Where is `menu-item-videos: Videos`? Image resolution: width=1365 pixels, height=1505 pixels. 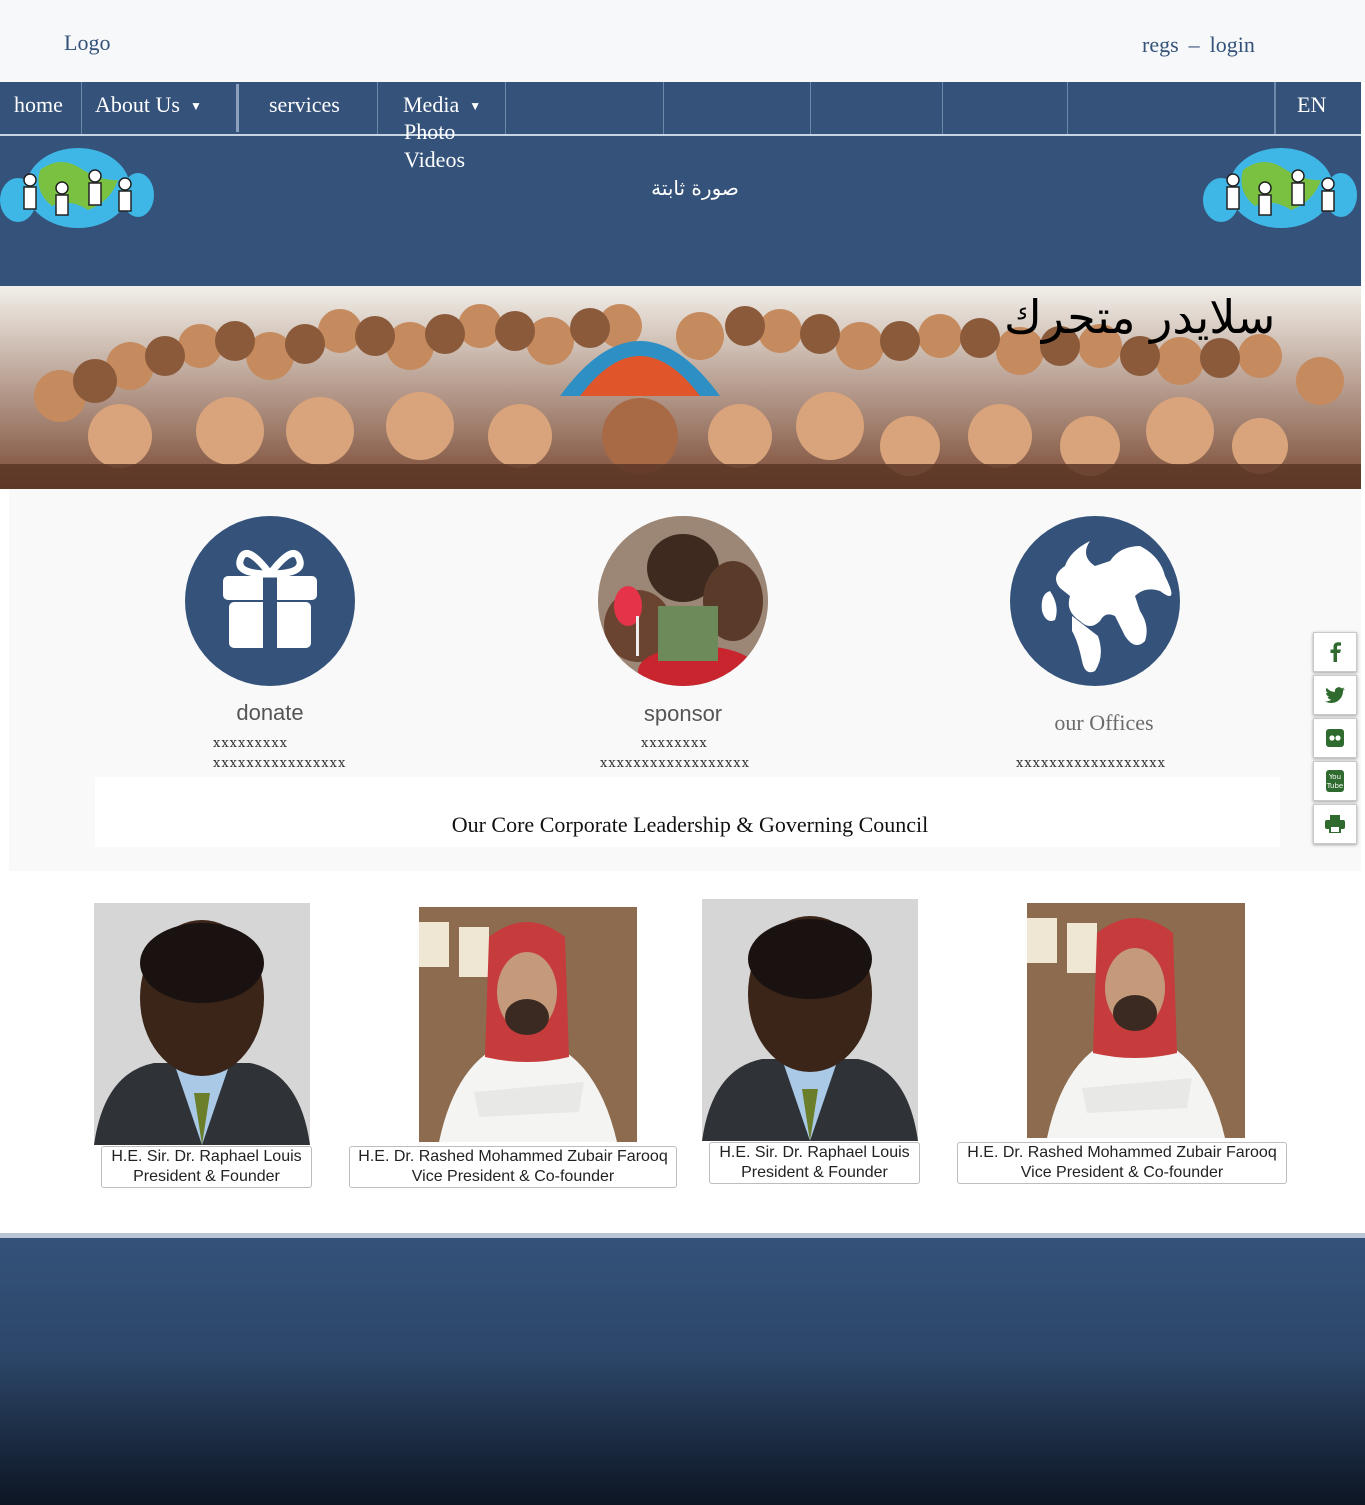
menu-item-videos: Videos is located at coordinates (464, 160).